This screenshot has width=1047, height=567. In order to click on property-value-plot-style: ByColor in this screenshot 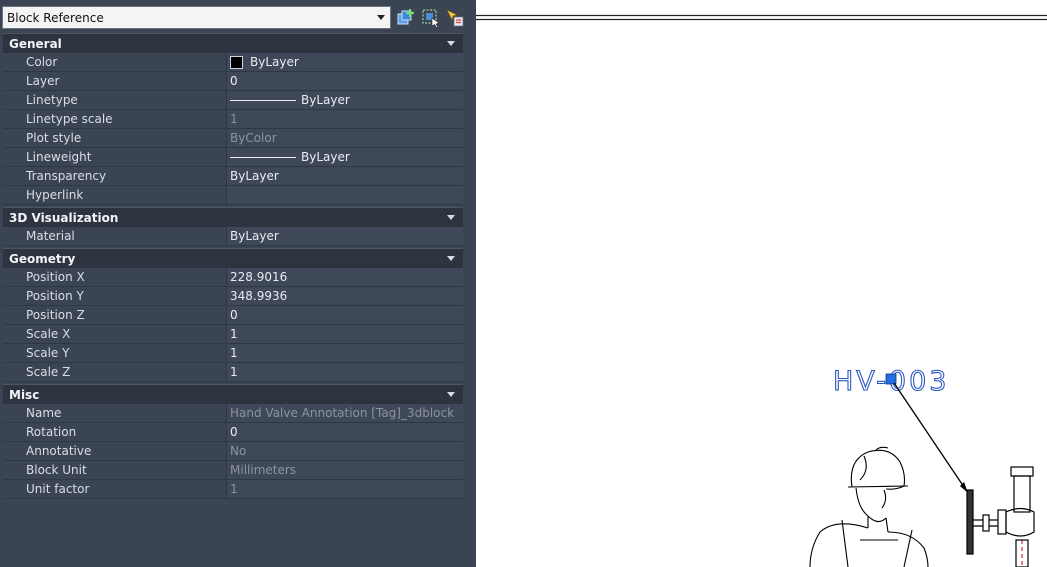, I will do `click(345, 138)`.